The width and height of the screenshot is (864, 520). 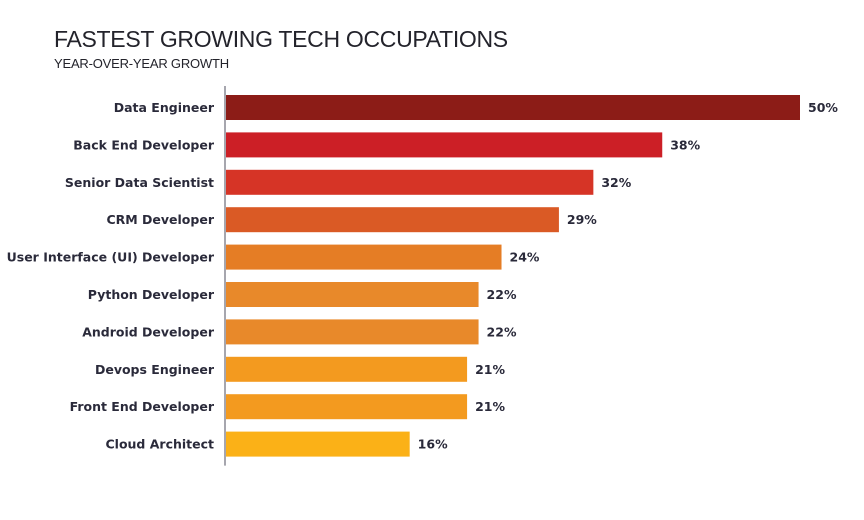 What do you see at coordinates (364, 257) in the screenshot?
I see `bar-user-interface-ui-developer` at bounding box center [364, 257].